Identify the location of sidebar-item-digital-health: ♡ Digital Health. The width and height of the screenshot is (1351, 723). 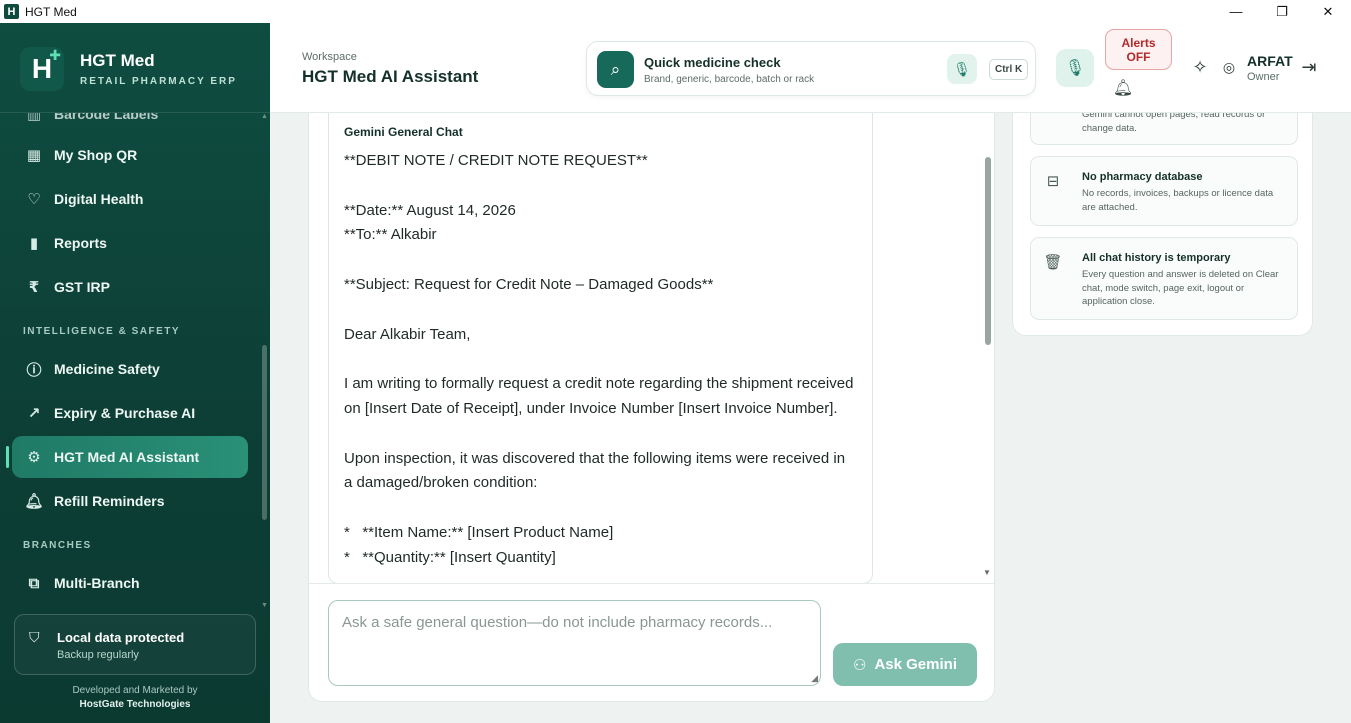
(130, 199).